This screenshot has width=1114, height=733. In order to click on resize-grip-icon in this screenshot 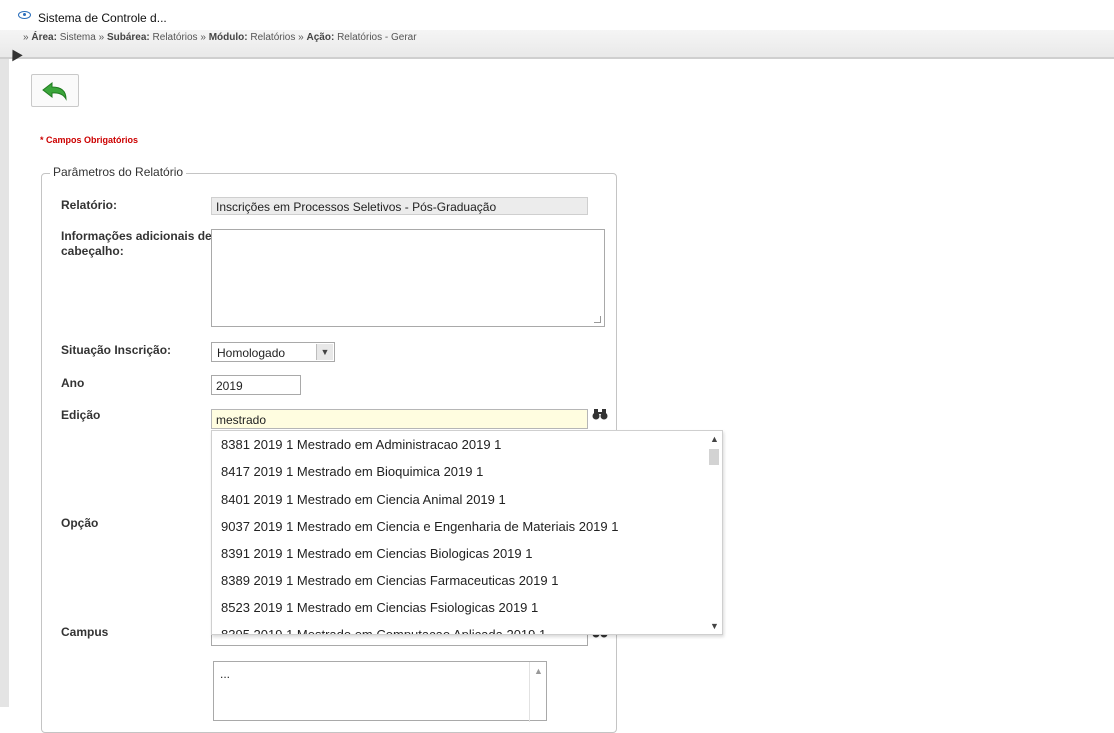, I will do `click(597, 319)`.